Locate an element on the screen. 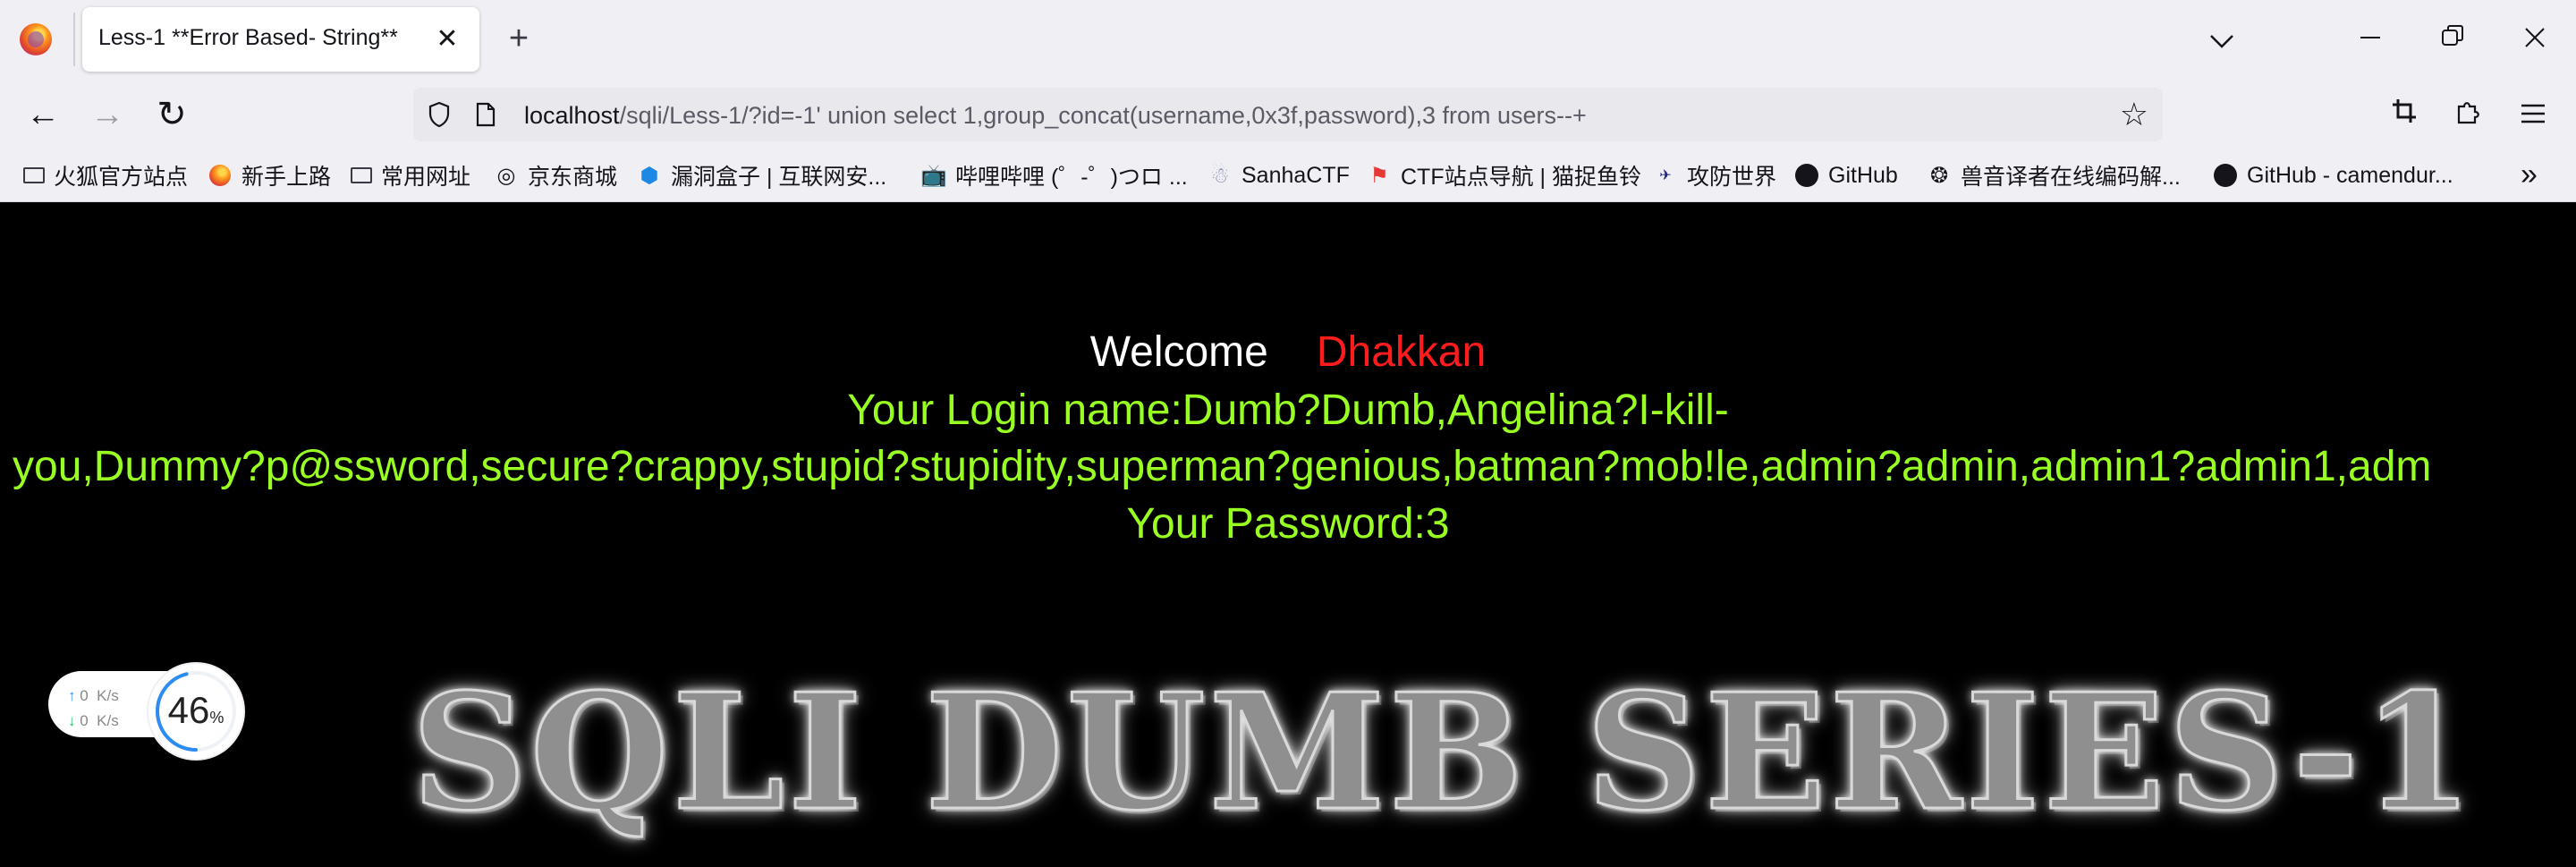  download-speed: ↓ 0 K/s is located at coordinates (93, 721).